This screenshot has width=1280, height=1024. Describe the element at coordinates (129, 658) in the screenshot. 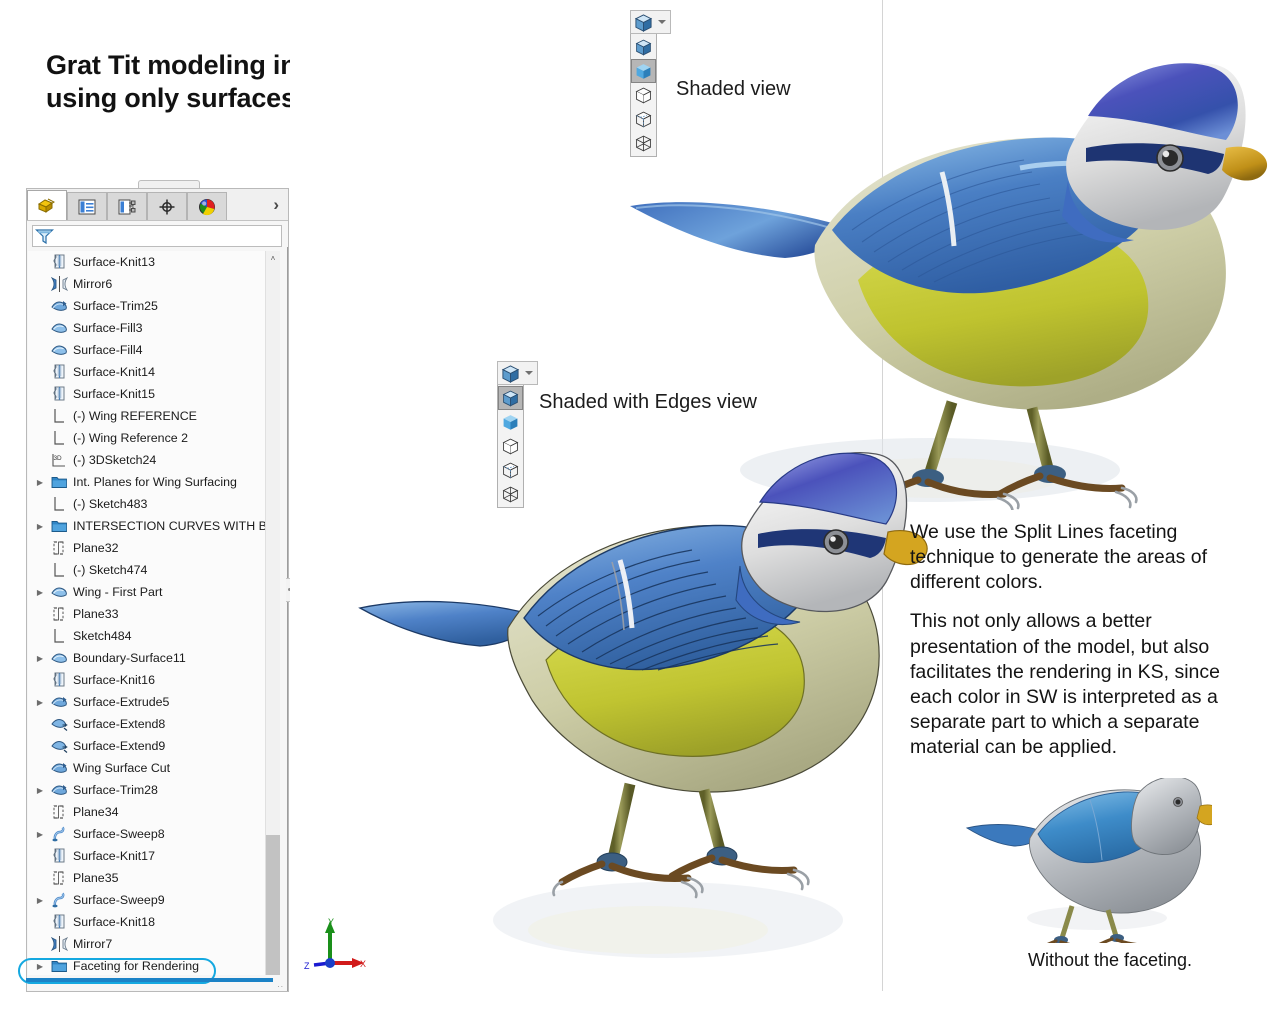

I see `feature-tree-item-label: Boundary-Surface11` at that location.